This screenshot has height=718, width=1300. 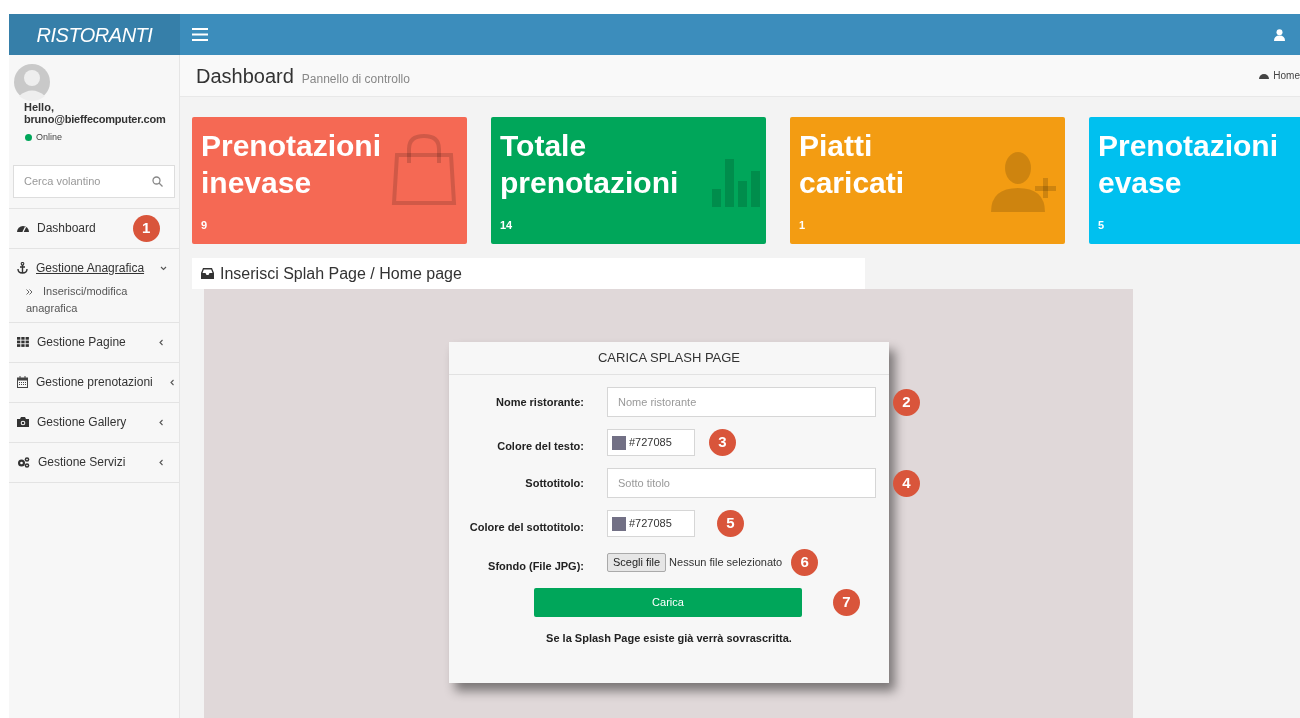 I want to click on field-label: Colore del sottotitolo:, so click(x=526, y=528).